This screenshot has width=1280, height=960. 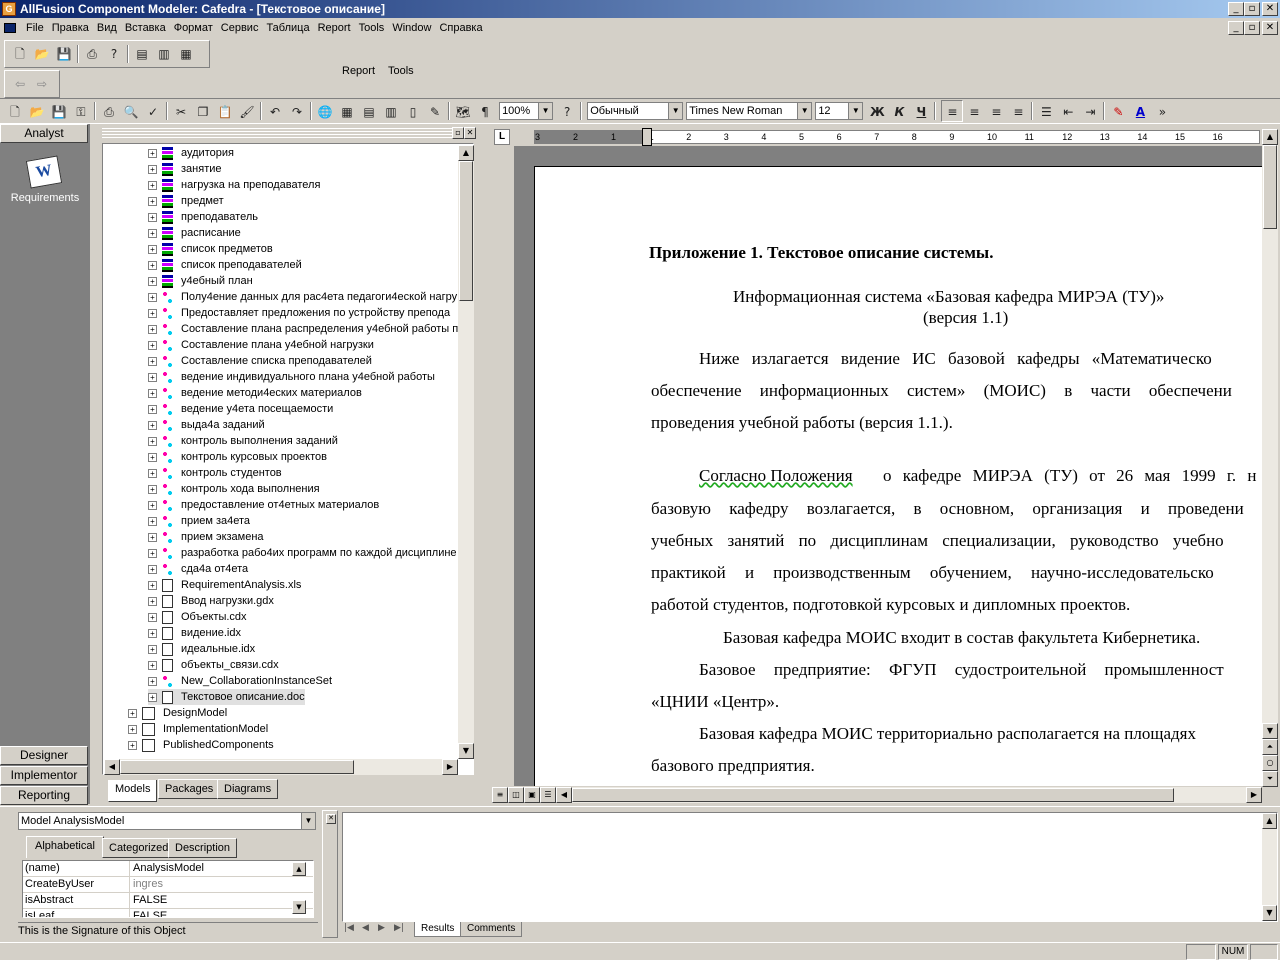 I want to click on tree-item: + ведение методи4еских материалов, so click(x=255, y=393).